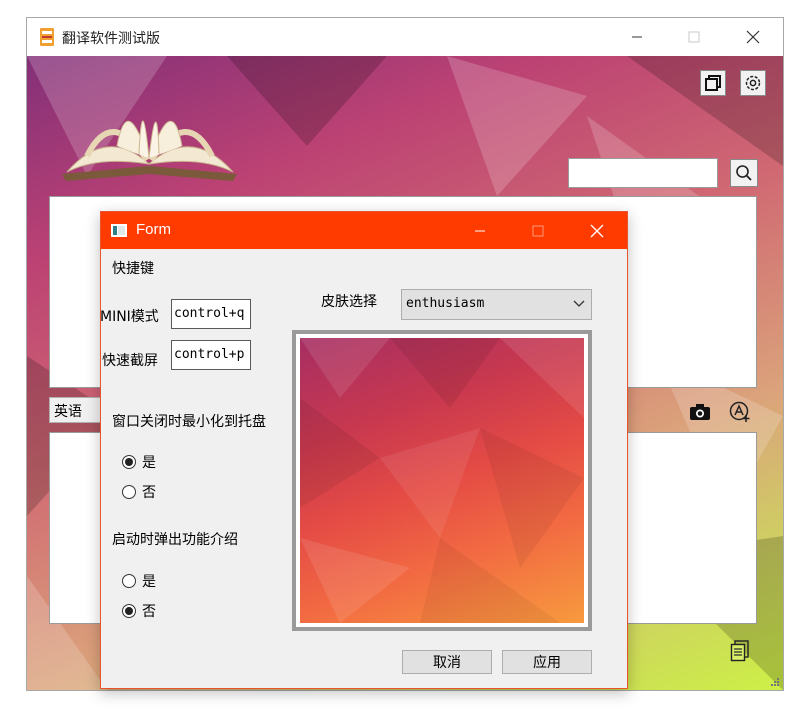  I want to click on copy-button, so click(740, 653).